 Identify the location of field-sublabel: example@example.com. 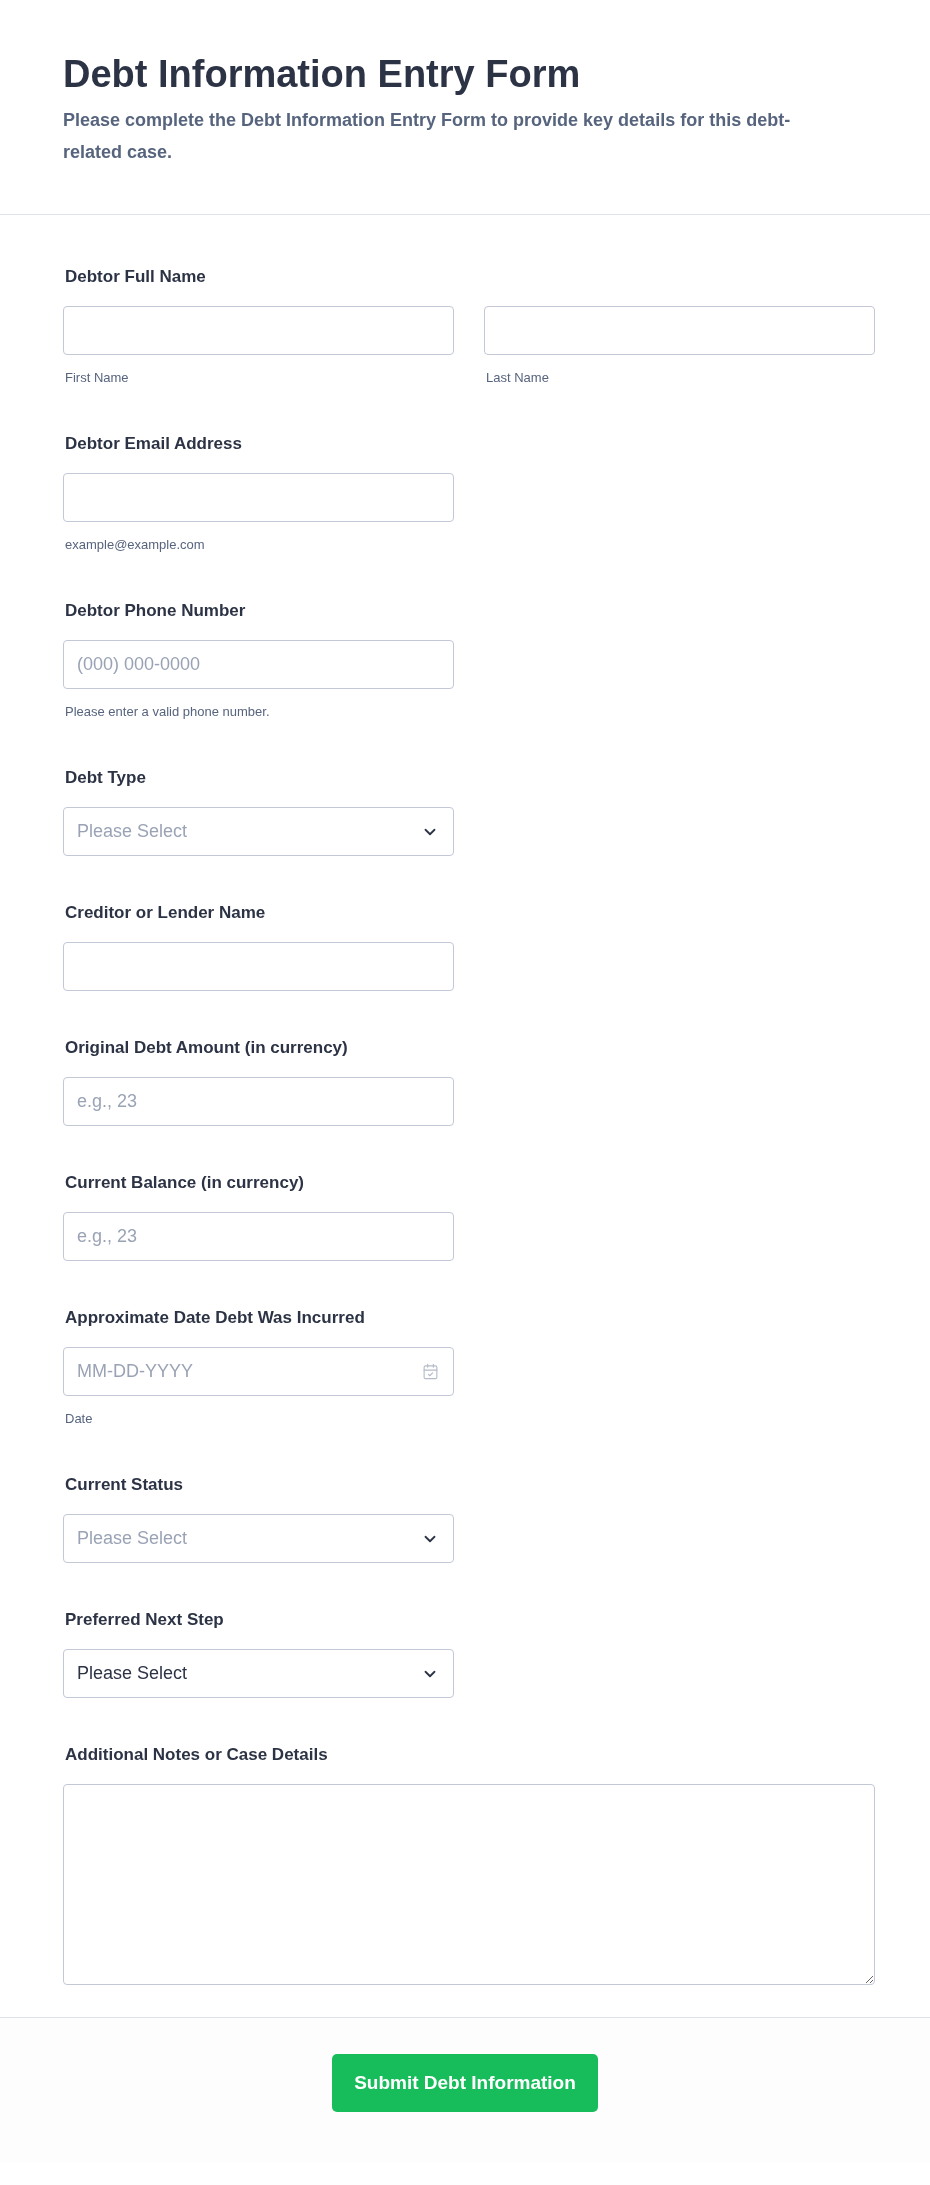
(135, 545).